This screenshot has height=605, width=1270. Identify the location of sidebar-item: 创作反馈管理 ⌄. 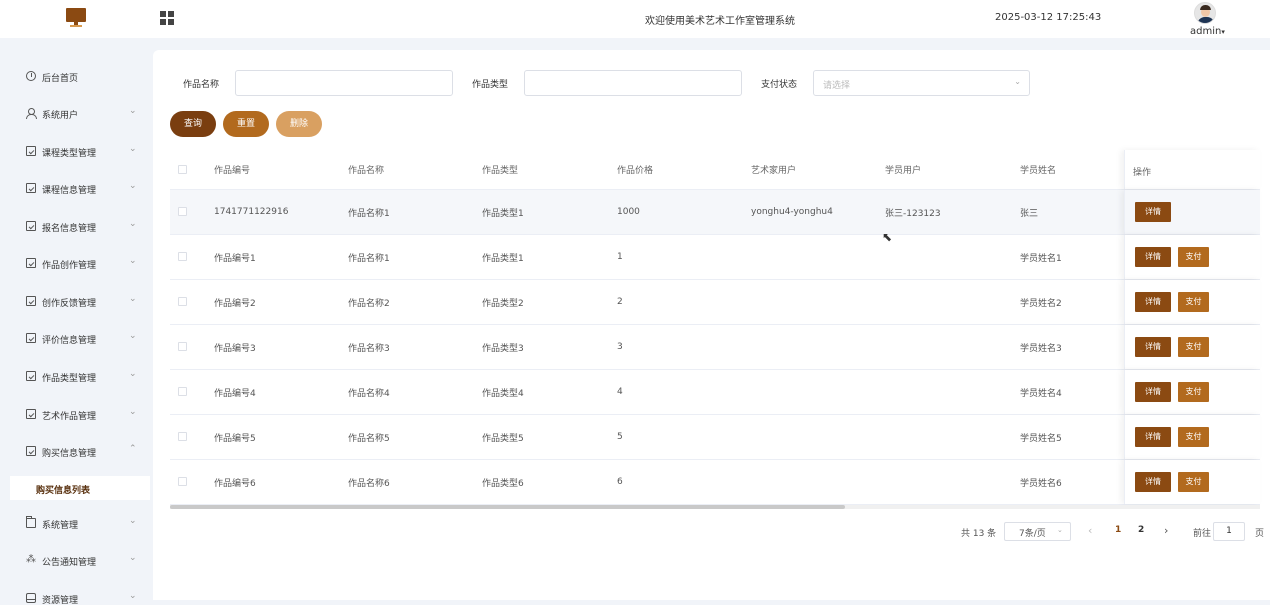
(75, 302).